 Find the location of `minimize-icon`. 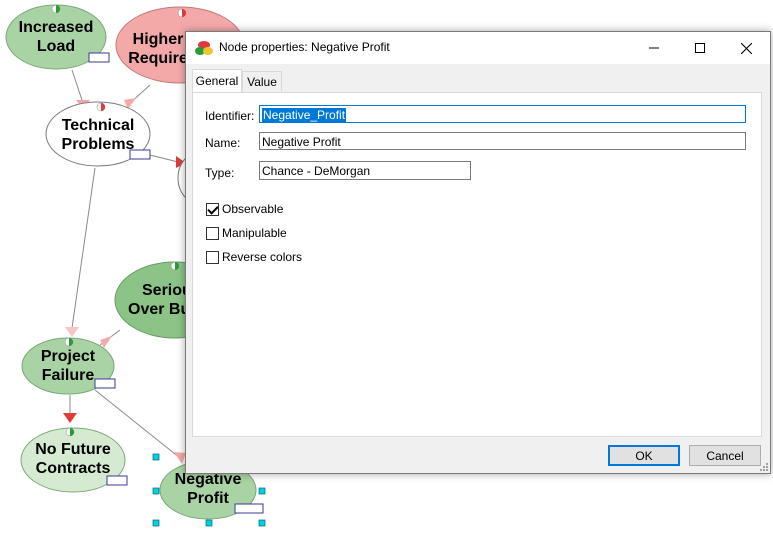

minimize-icon is located at coordinates (654, 48).